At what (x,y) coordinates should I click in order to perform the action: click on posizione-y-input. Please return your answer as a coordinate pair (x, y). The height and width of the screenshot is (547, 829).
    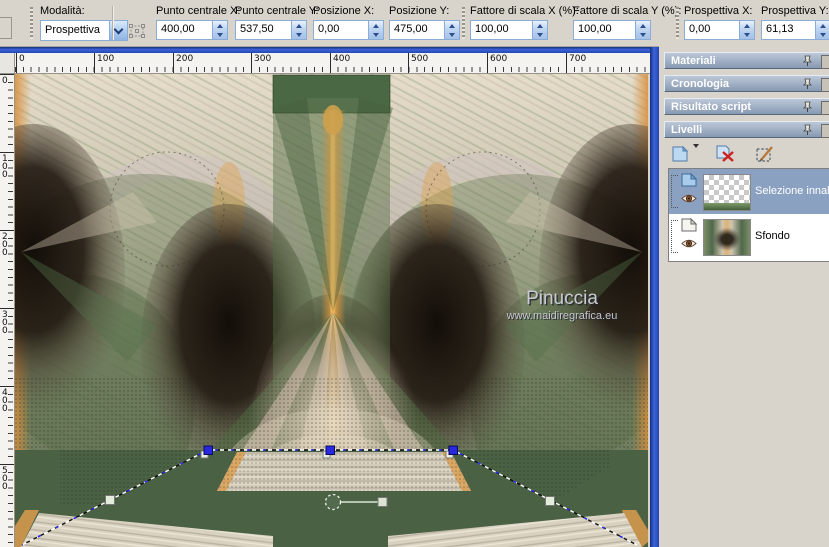
    Looking at the image, I should click on (418, 29).